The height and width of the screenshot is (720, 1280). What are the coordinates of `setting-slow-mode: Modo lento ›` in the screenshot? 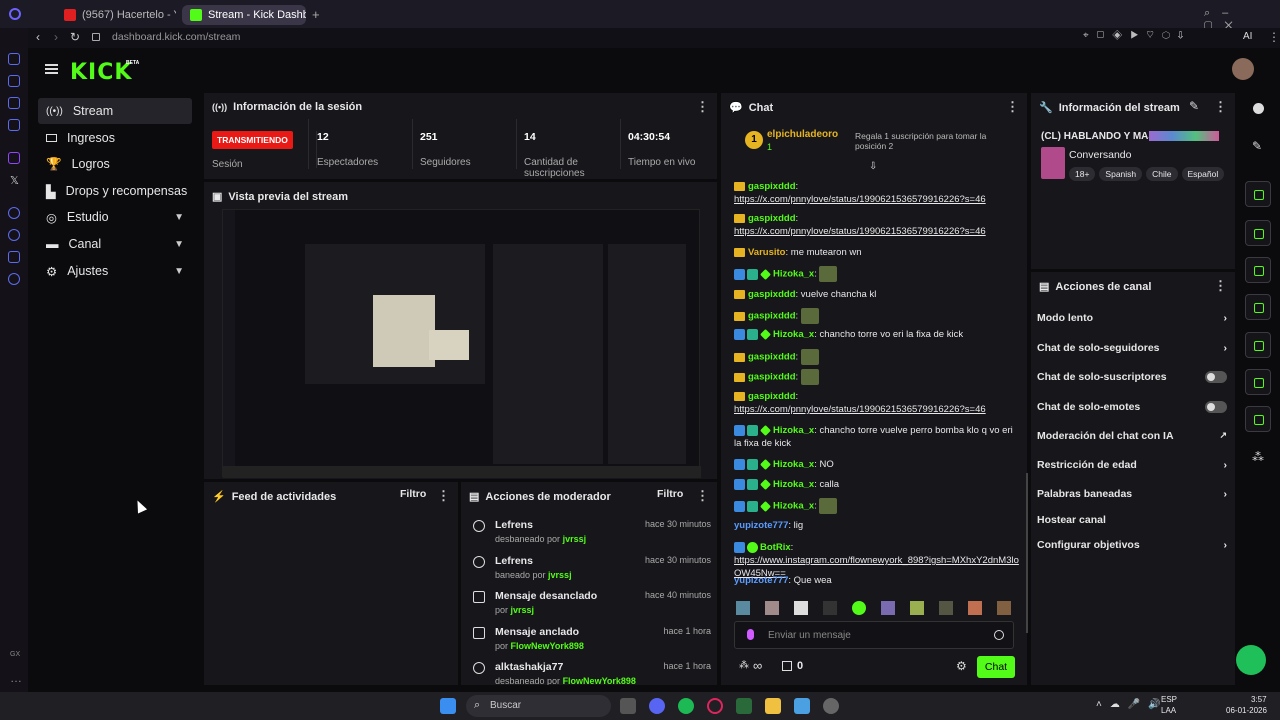 It's located at (1132, 318).